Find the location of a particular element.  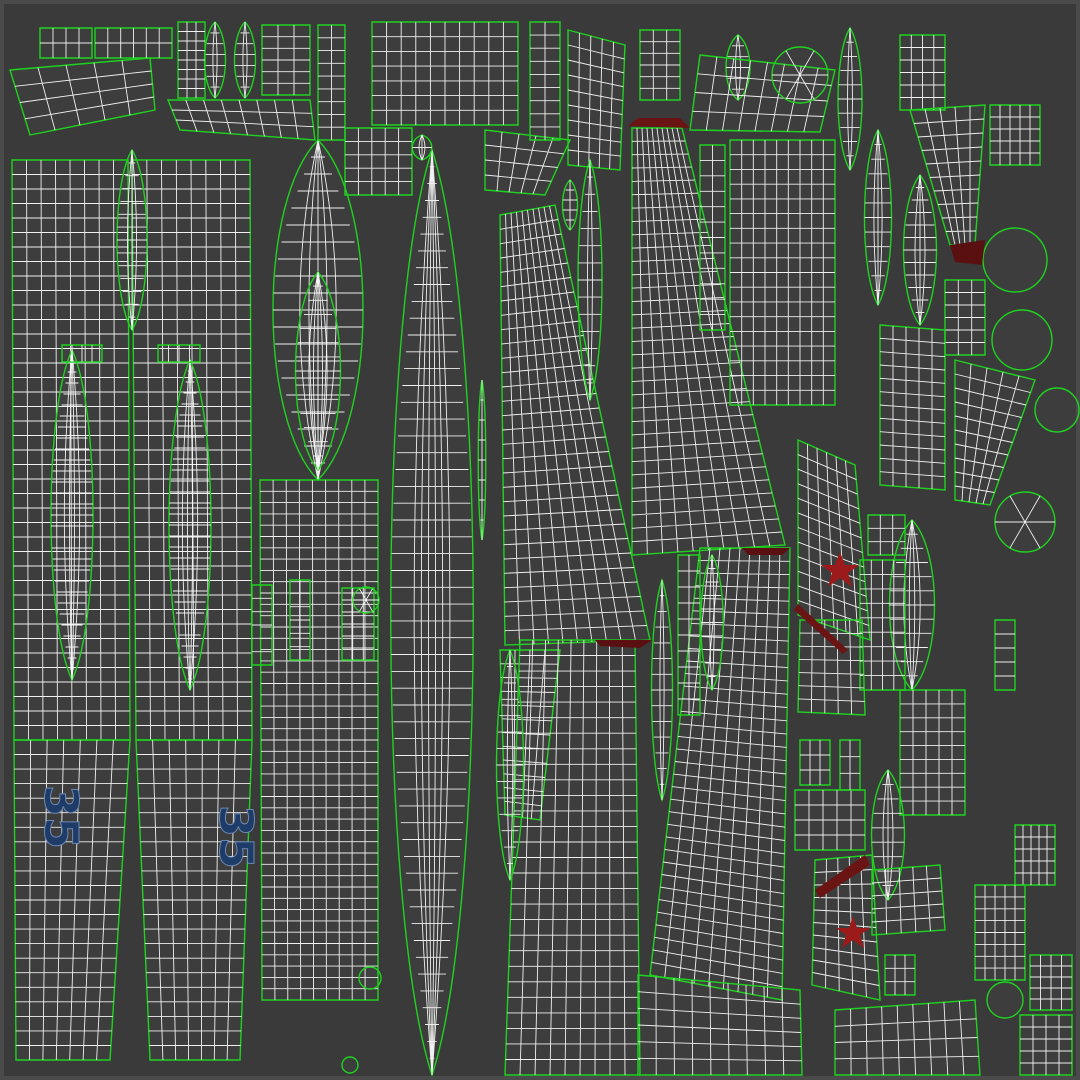

fuselage-number-right: 35 is located at coordinates (236, 837).